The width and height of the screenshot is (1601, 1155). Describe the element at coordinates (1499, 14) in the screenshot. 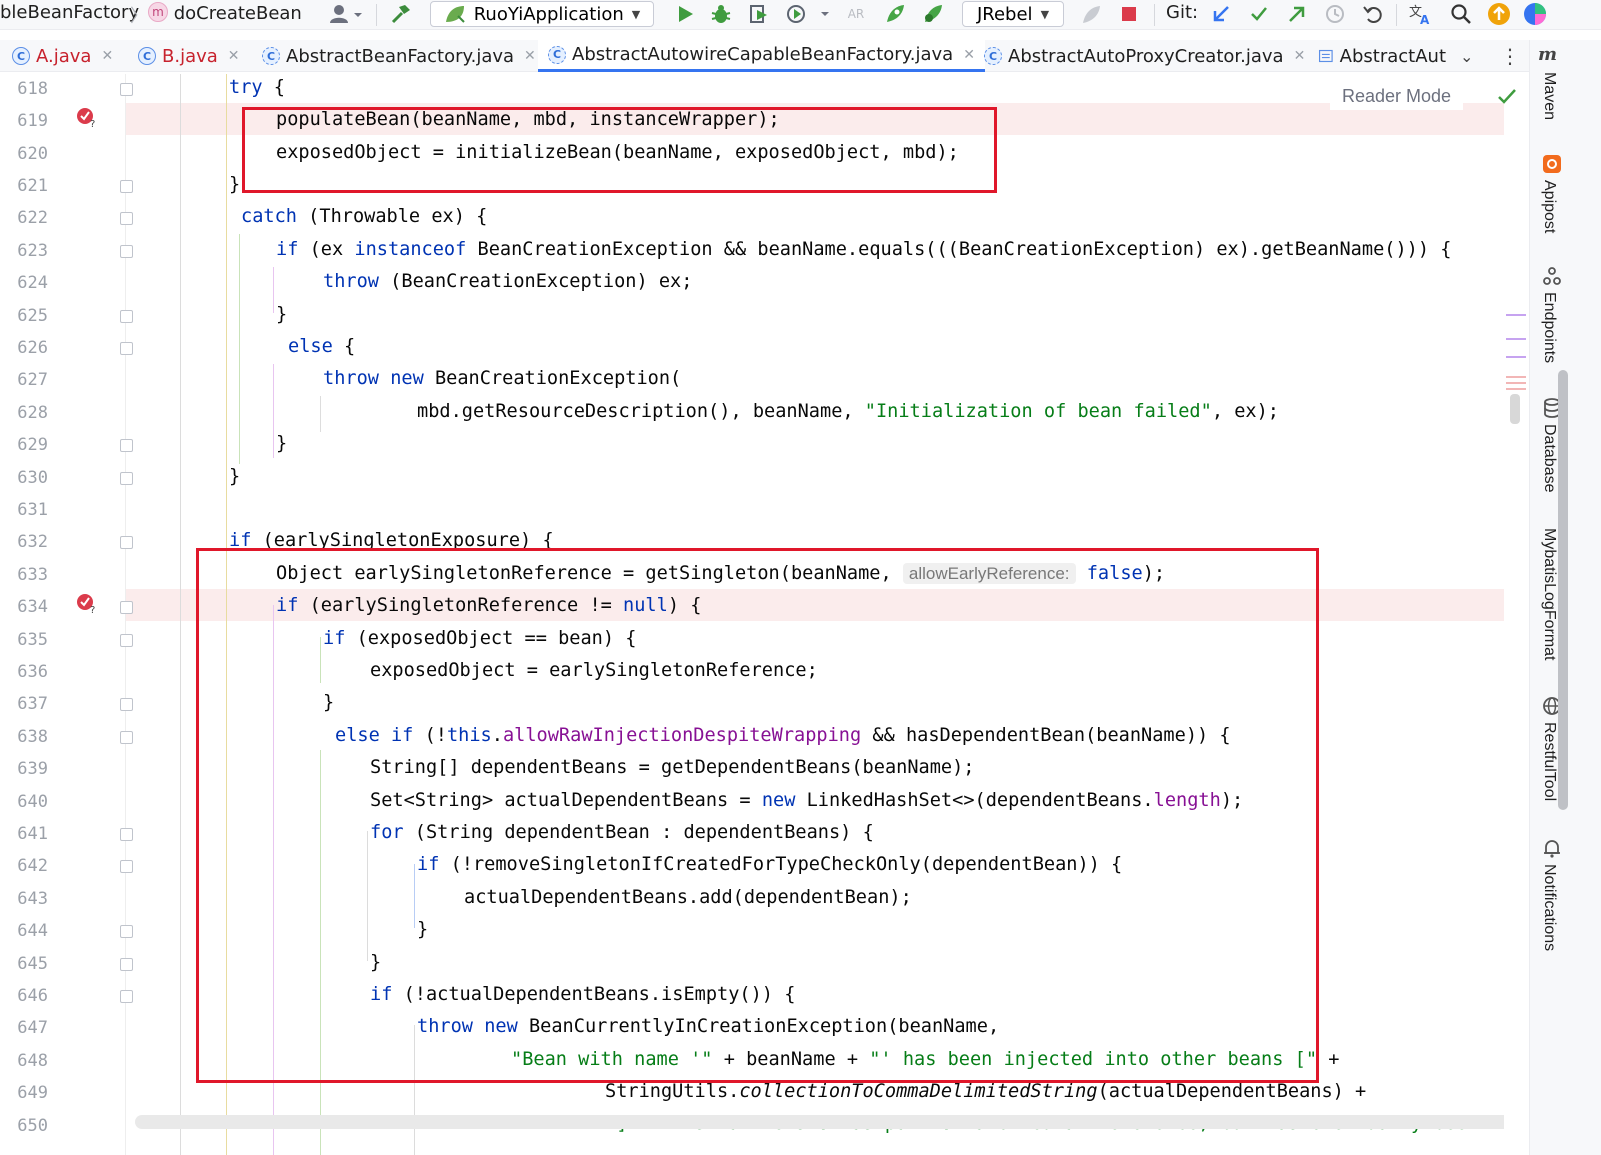

I see `updates-button` at that location.